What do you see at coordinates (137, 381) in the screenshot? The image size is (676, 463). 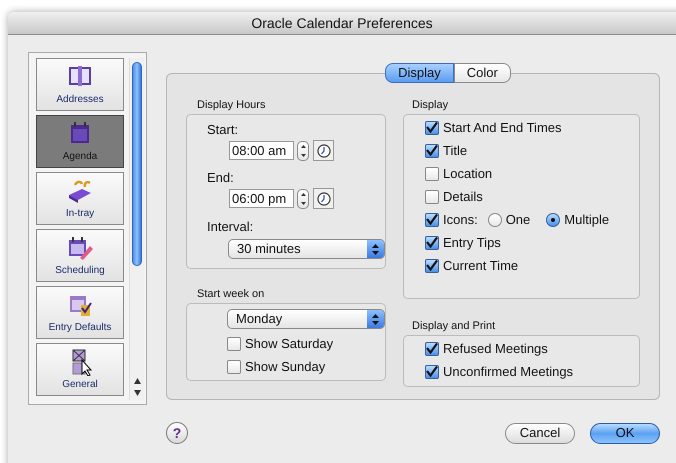 I see `up-arrow-icon` at bounding box center [137, 381].